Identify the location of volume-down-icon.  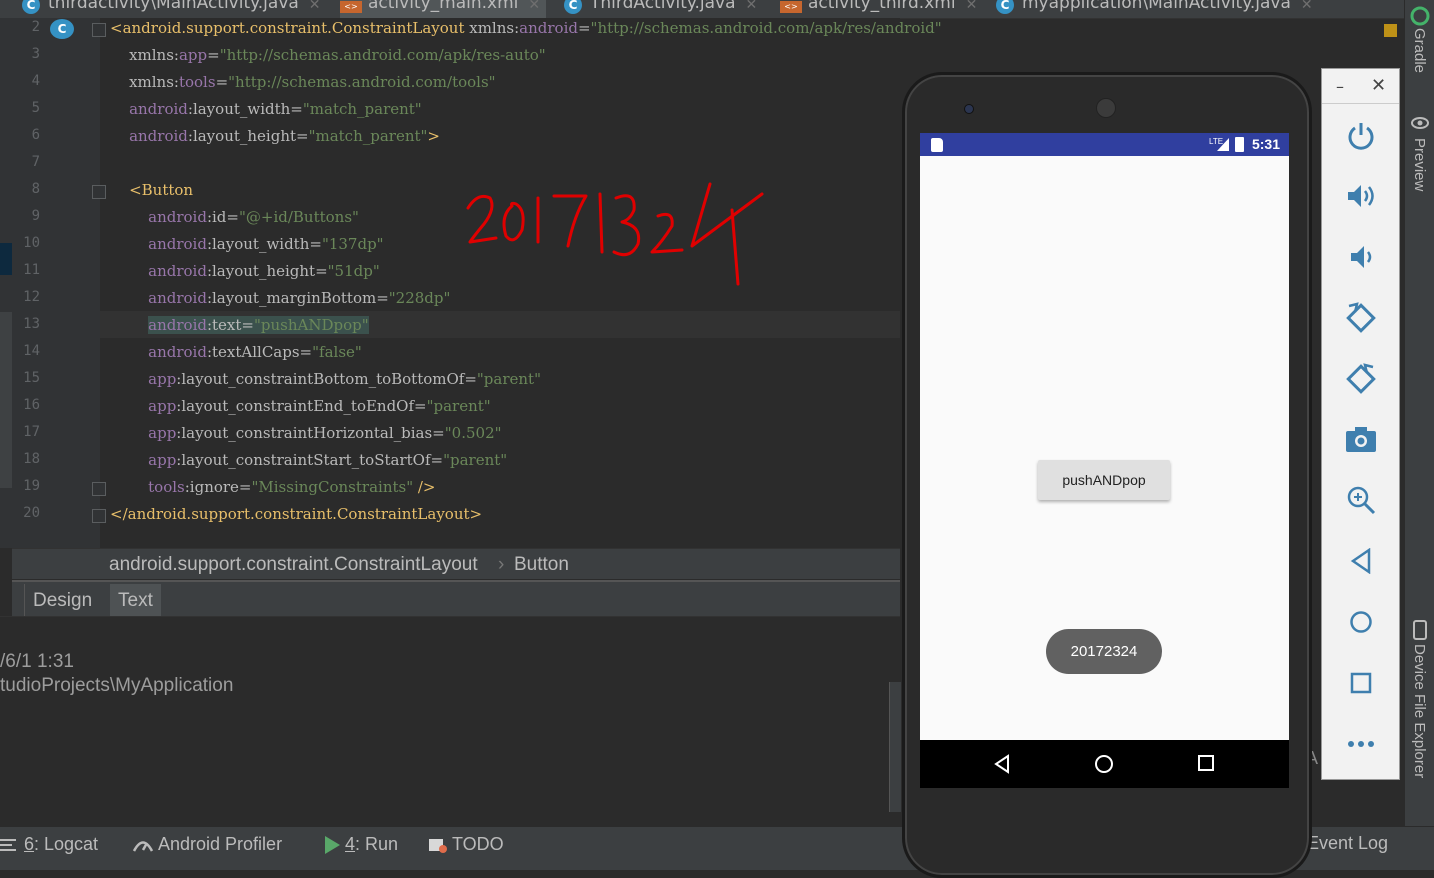
(1360, 257).